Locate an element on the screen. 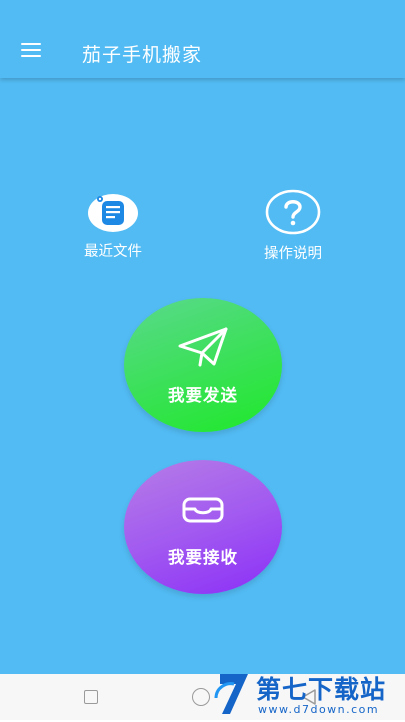 The height and width of the screenshot is (722, 405). watermark-logo-icon is located at coordinates (233, 693).